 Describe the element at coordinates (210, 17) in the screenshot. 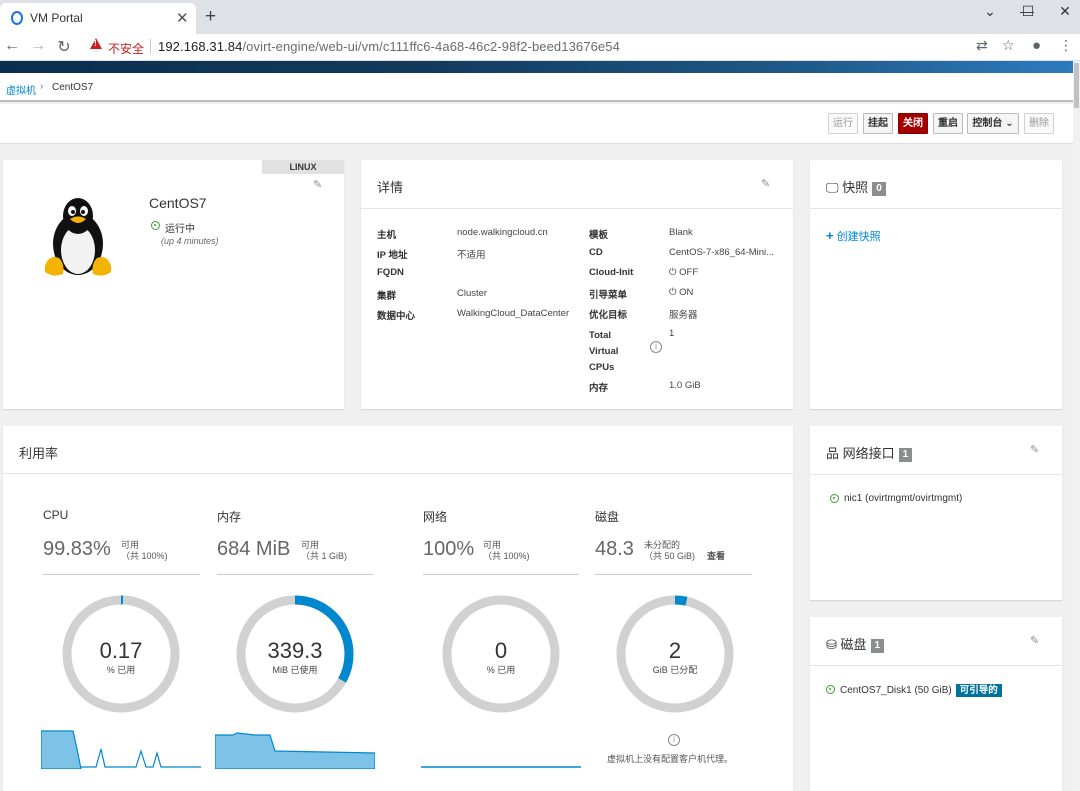

I see `new-tab-icon: +` at that location.